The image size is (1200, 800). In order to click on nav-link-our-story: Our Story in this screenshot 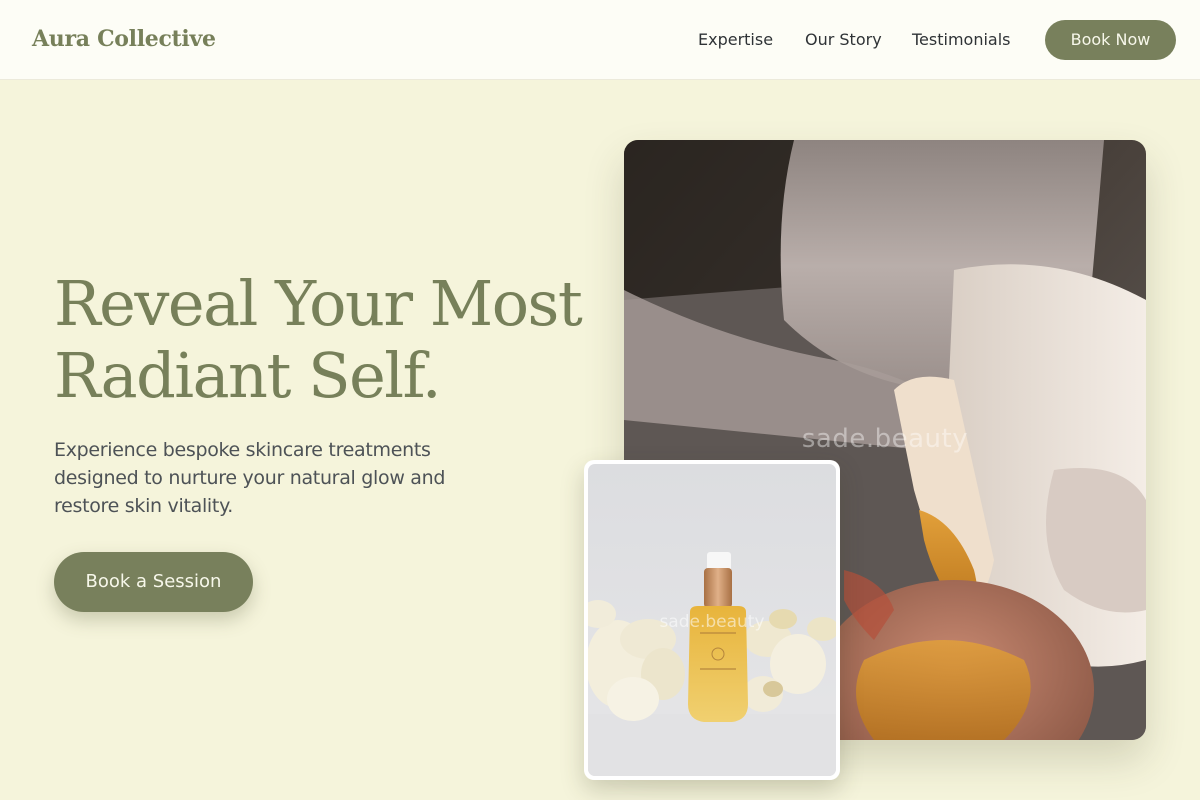, I will do `click(843, 40)`.